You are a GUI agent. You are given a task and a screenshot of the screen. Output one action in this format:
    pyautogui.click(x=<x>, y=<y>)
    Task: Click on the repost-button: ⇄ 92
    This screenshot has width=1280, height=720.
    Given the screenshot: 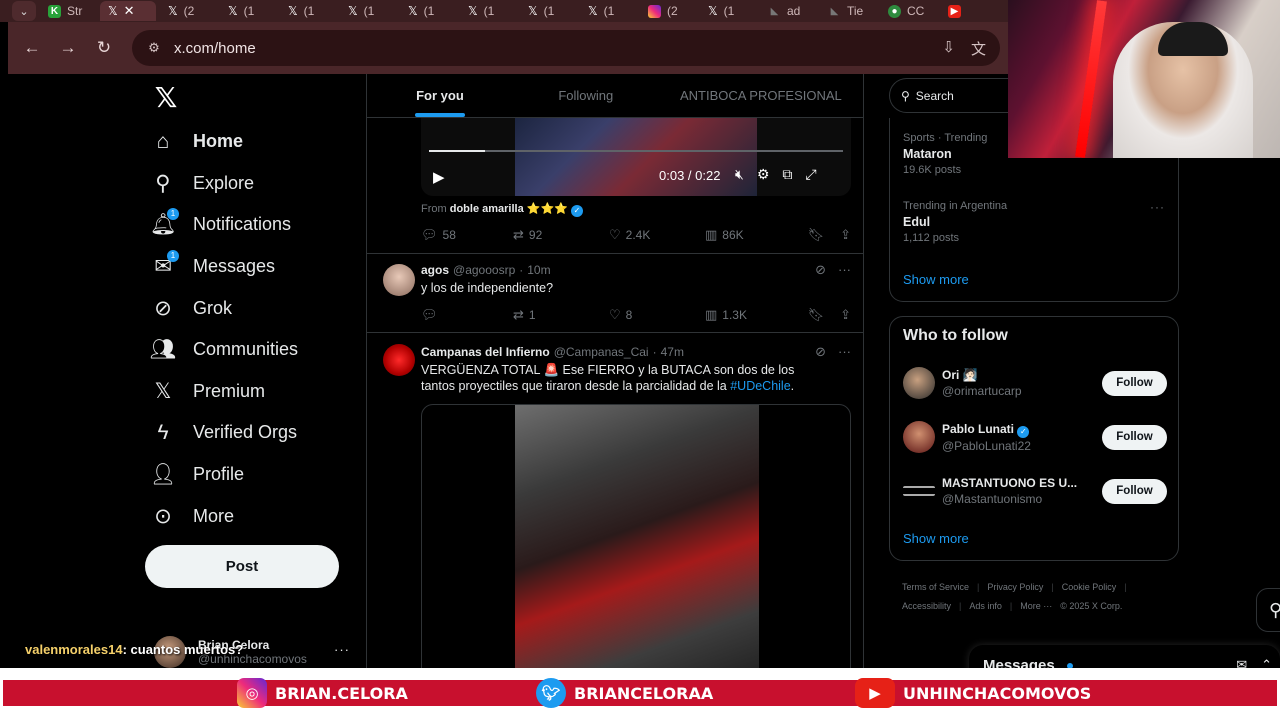 What is the action you would take?
    pyautogui.click(x=561, y=235)
    